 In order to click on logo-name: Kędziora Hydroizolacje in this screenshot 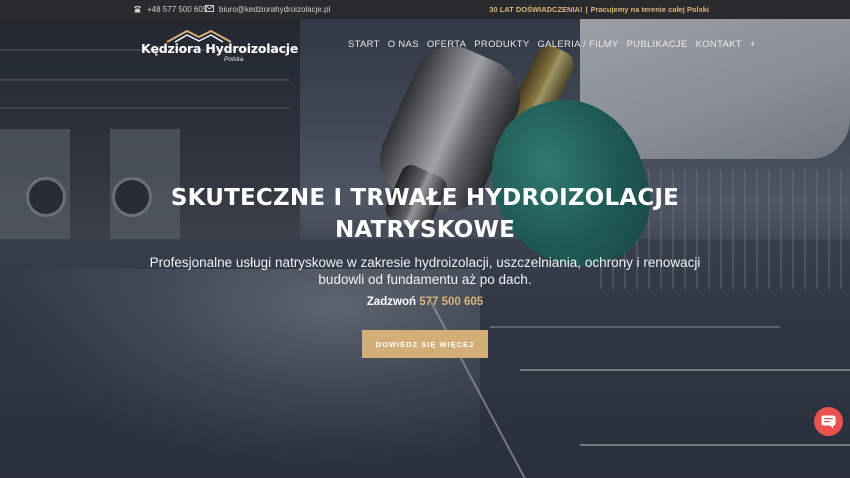, I will do `click(220, 48)`.